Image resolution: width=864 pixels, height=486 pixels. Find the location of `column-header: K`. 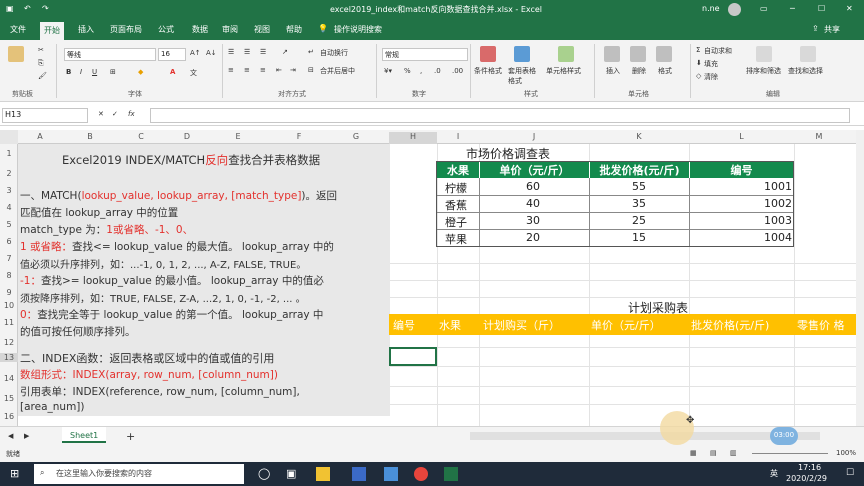

column-header: K is located at coordinates (639, 136).